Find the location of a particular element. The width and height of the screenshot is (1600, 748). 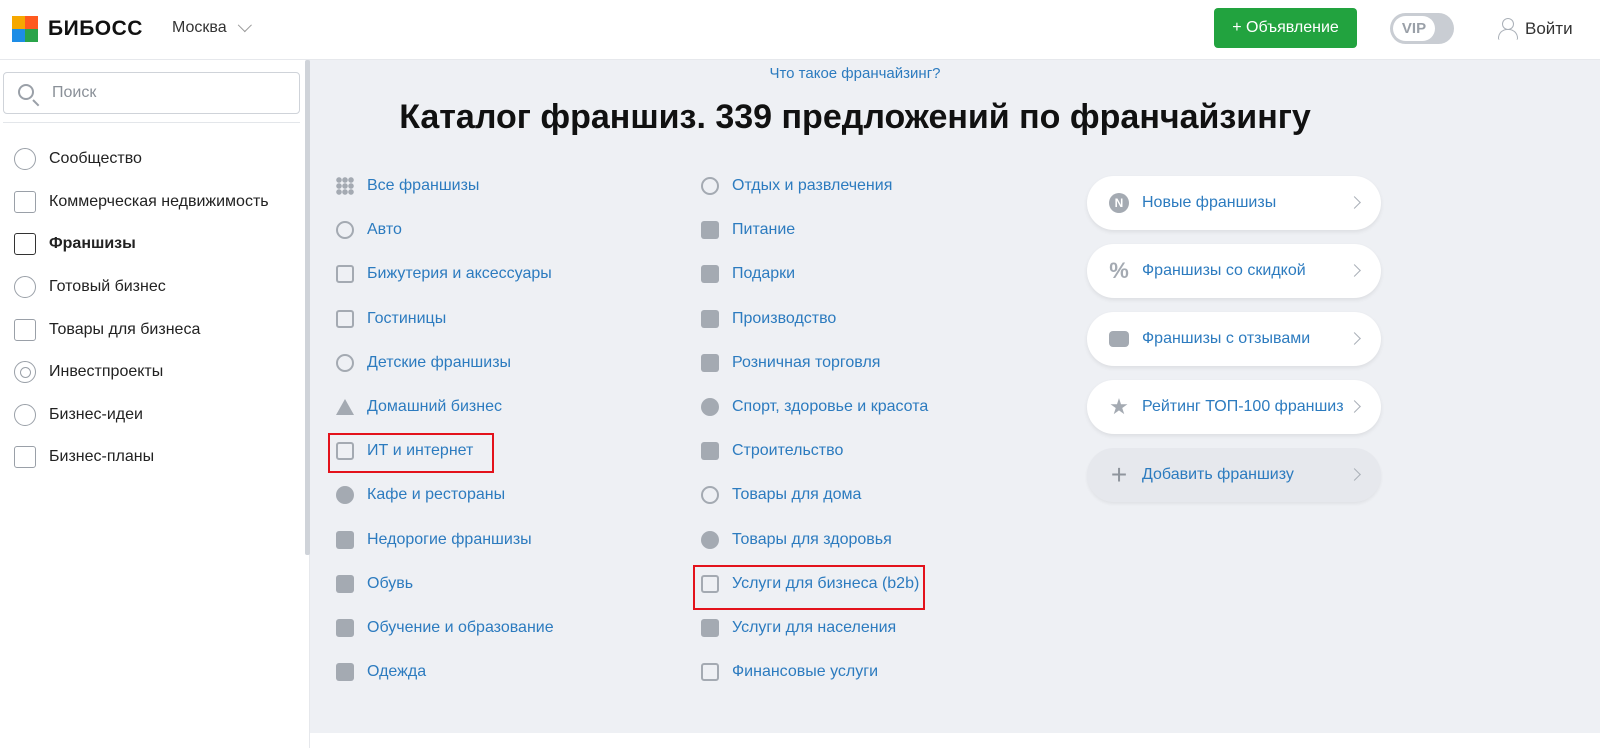

add-listing-button: + Объявление is located at coordinates (1285, 28).